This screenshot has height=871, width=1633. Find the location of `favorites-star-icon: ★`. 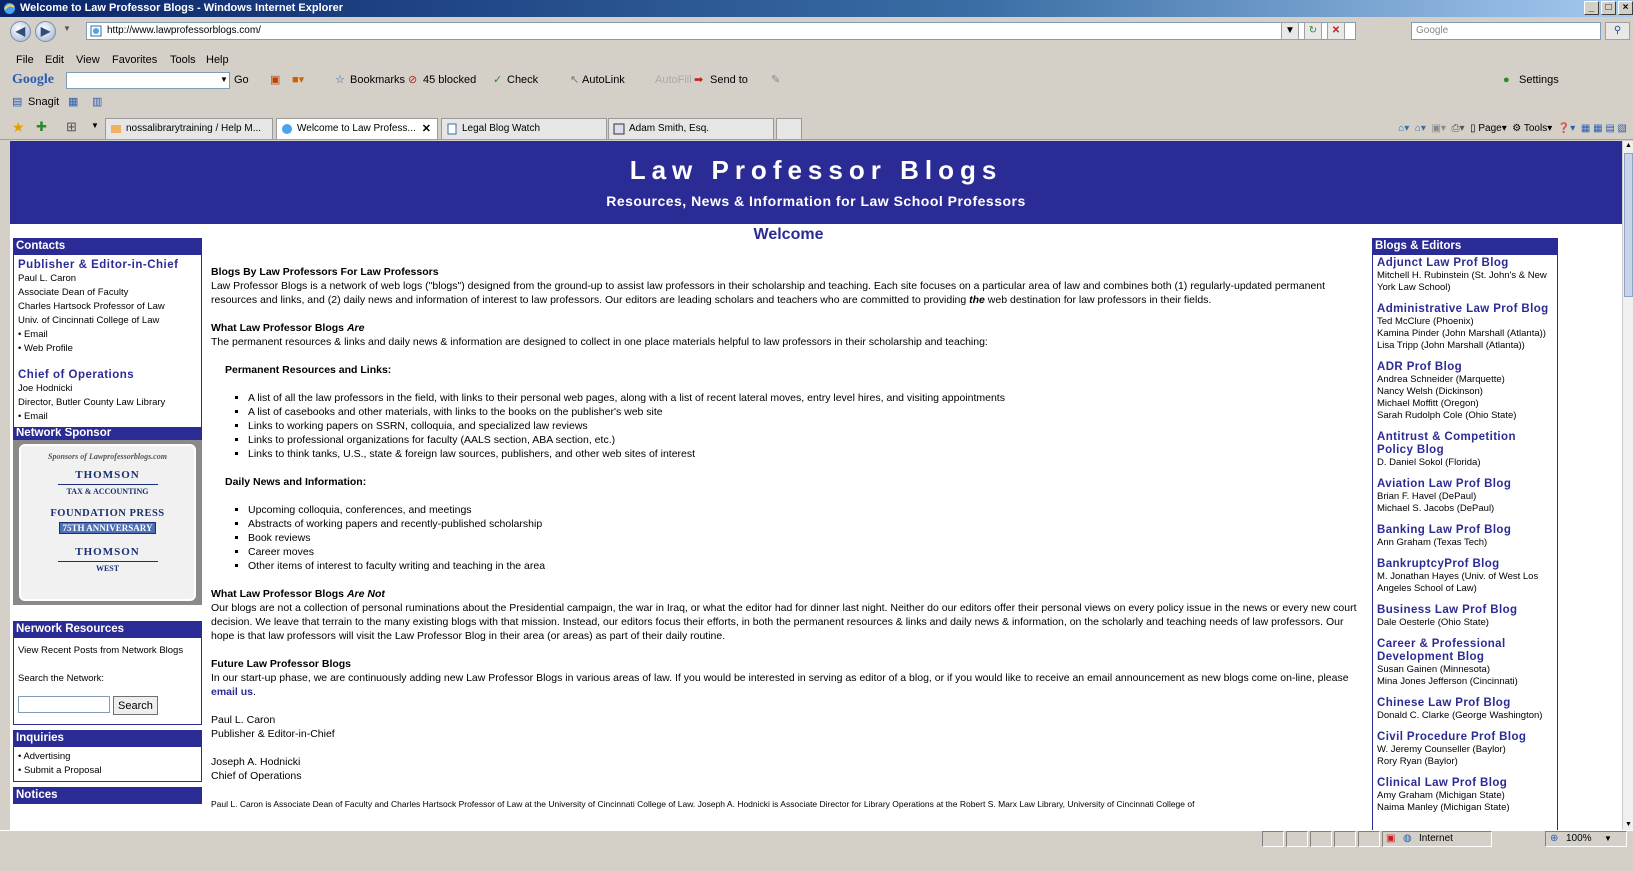

favorites-star-icon: ★ is located at coordinates (18, 127).